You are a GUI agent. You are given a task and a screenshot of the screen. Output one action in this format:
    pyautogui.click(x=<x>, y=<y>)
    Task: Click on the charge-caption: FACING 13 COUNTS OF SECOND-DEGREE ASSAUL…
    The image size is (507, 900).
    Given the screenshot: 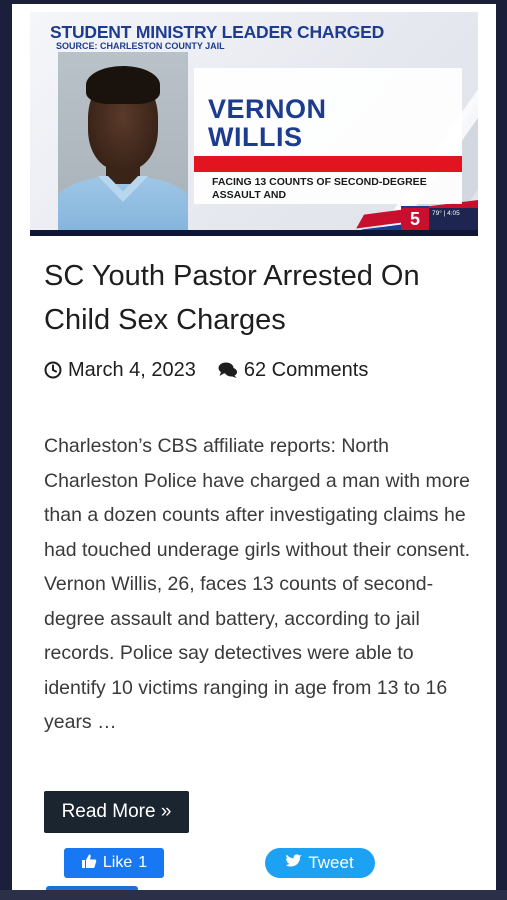 What is the action you would take?
    pyautogui.click(x=319, y=188)
    